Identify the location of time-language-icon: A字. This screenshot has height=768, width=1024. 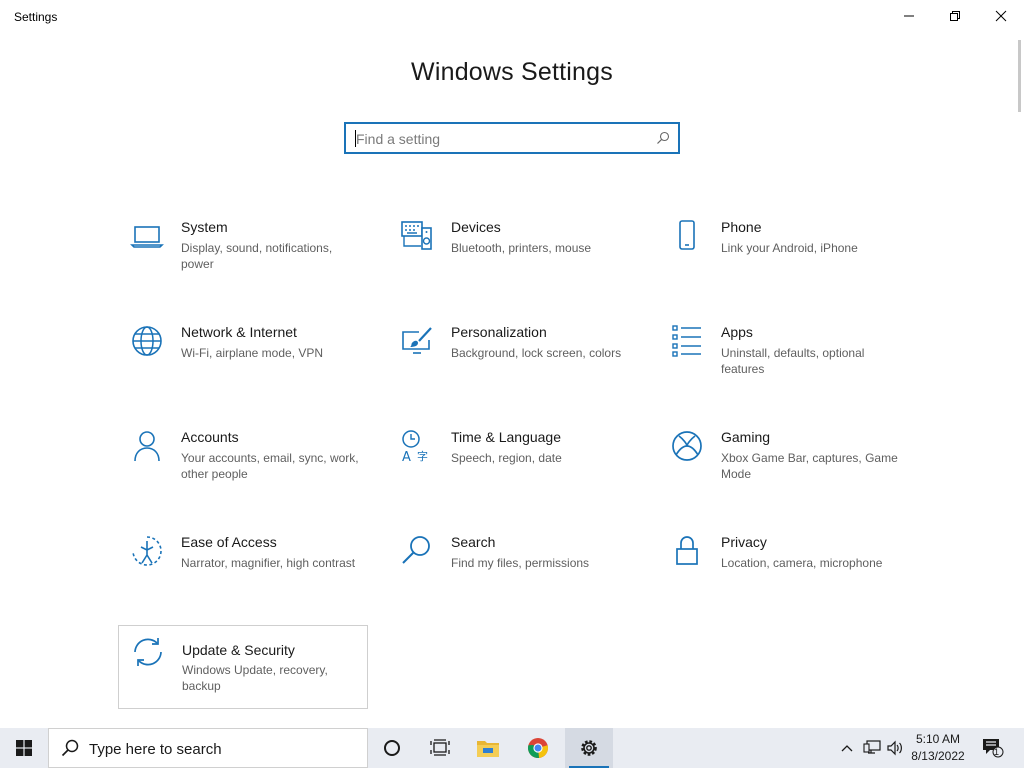
(415, 446).